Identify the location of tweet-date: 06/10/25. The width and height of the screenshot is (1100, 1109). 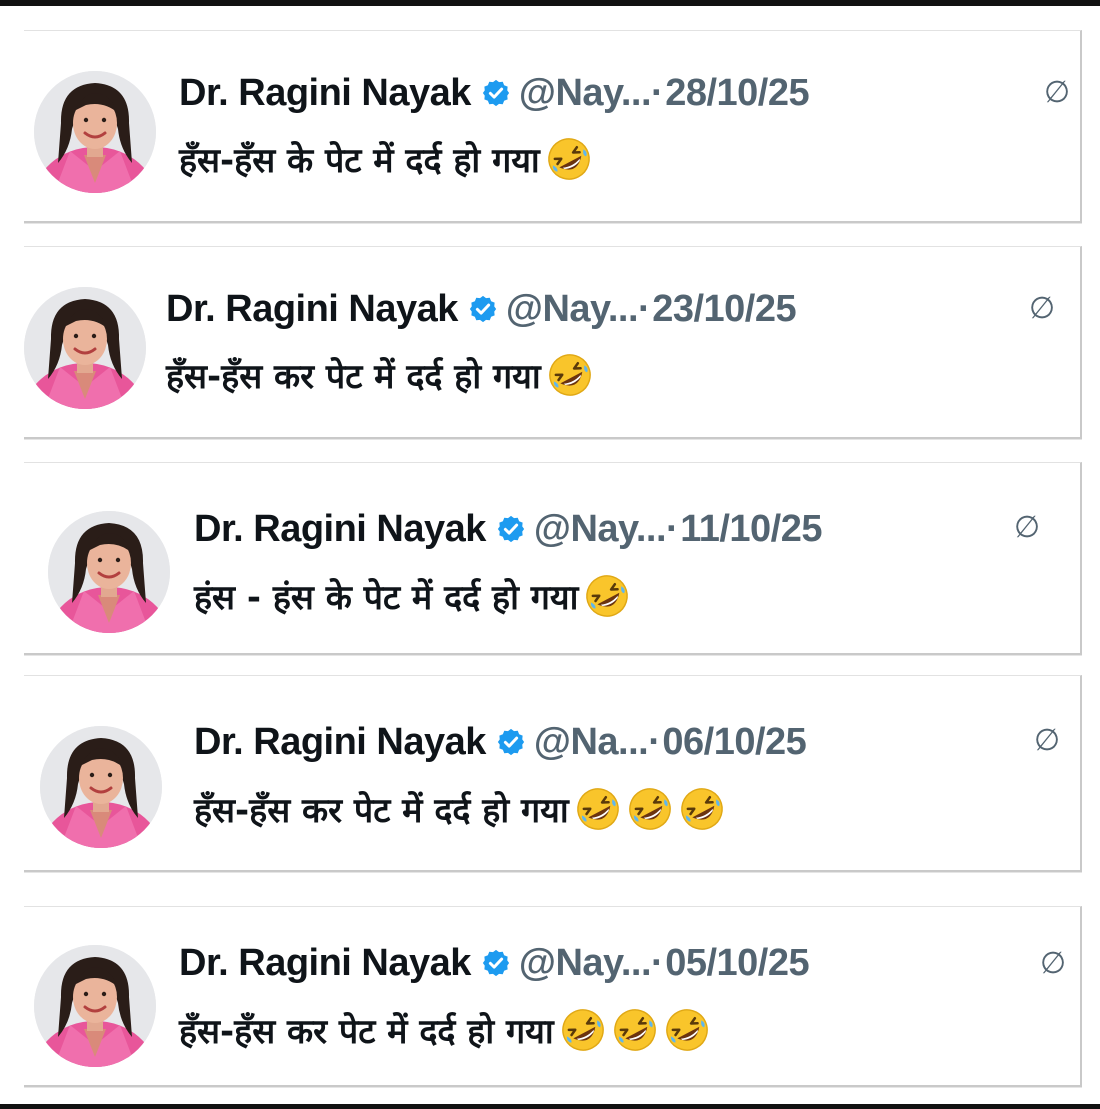
(734, 742).